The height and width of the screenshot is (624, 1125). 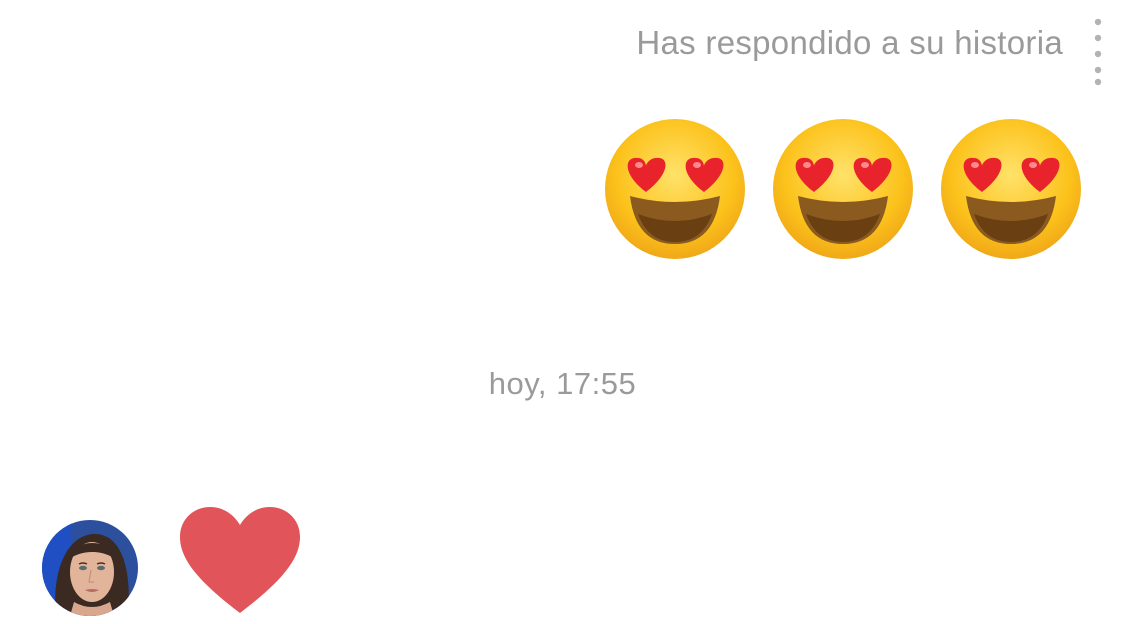 I want to click on message-timestamp: hoy, 17:55, so click(x=562, y=383).